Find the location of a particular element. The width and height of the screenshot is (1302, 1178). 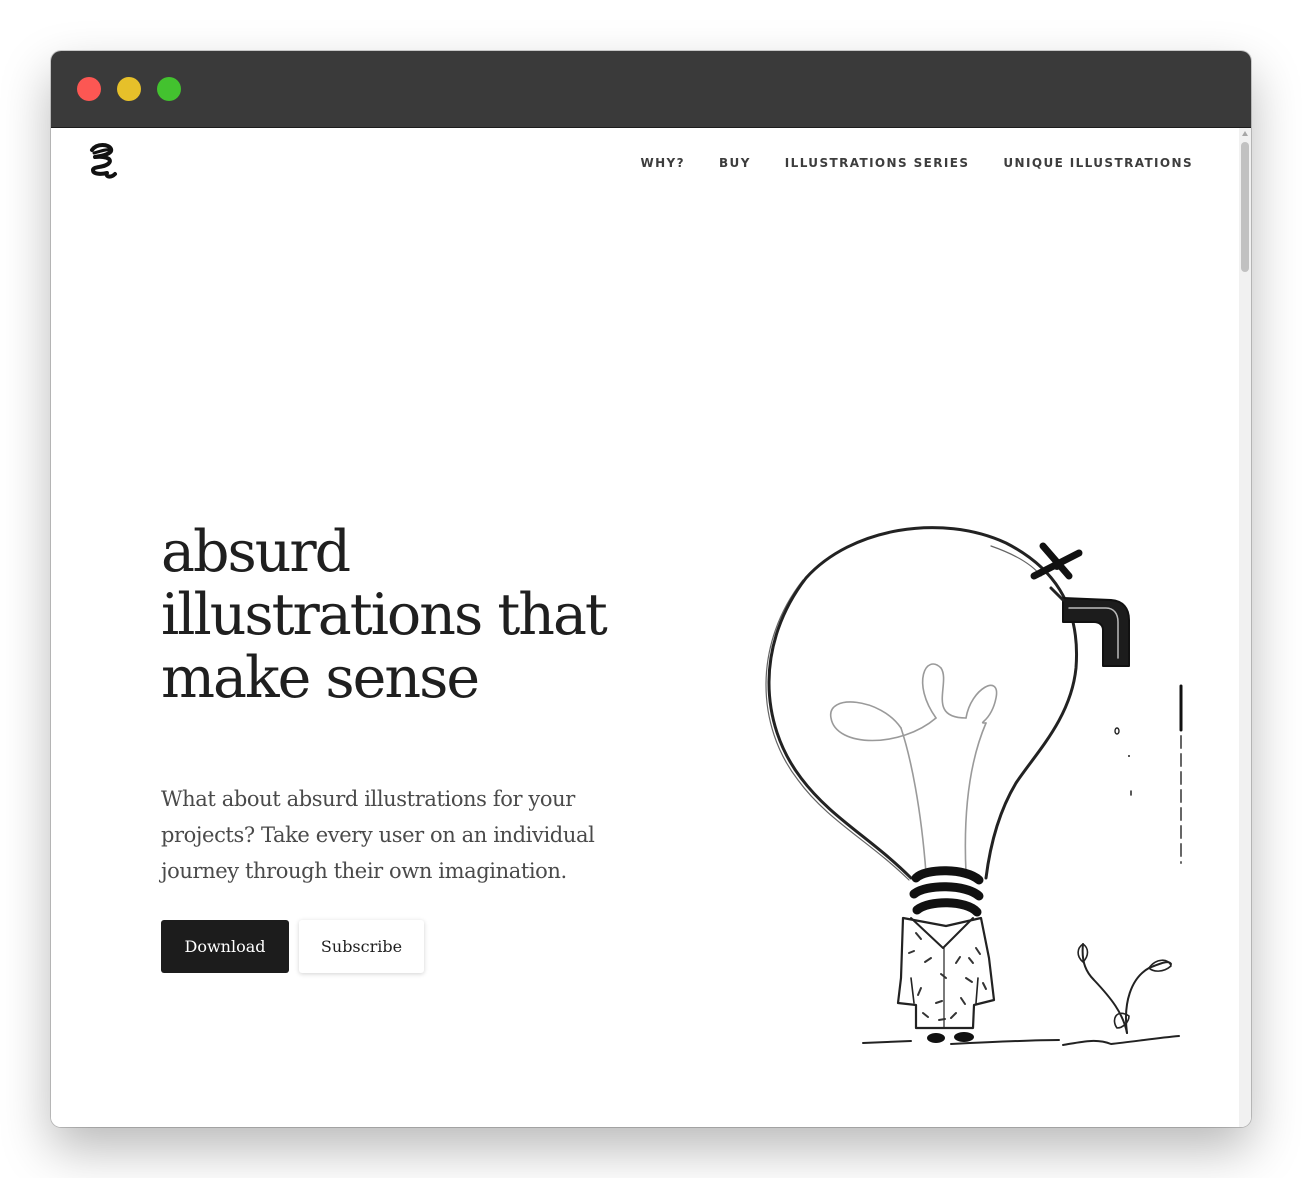

nav-unique-illustrations: UNIQUE ILLUSTRATIONS is located at coordinates (1098, 163).